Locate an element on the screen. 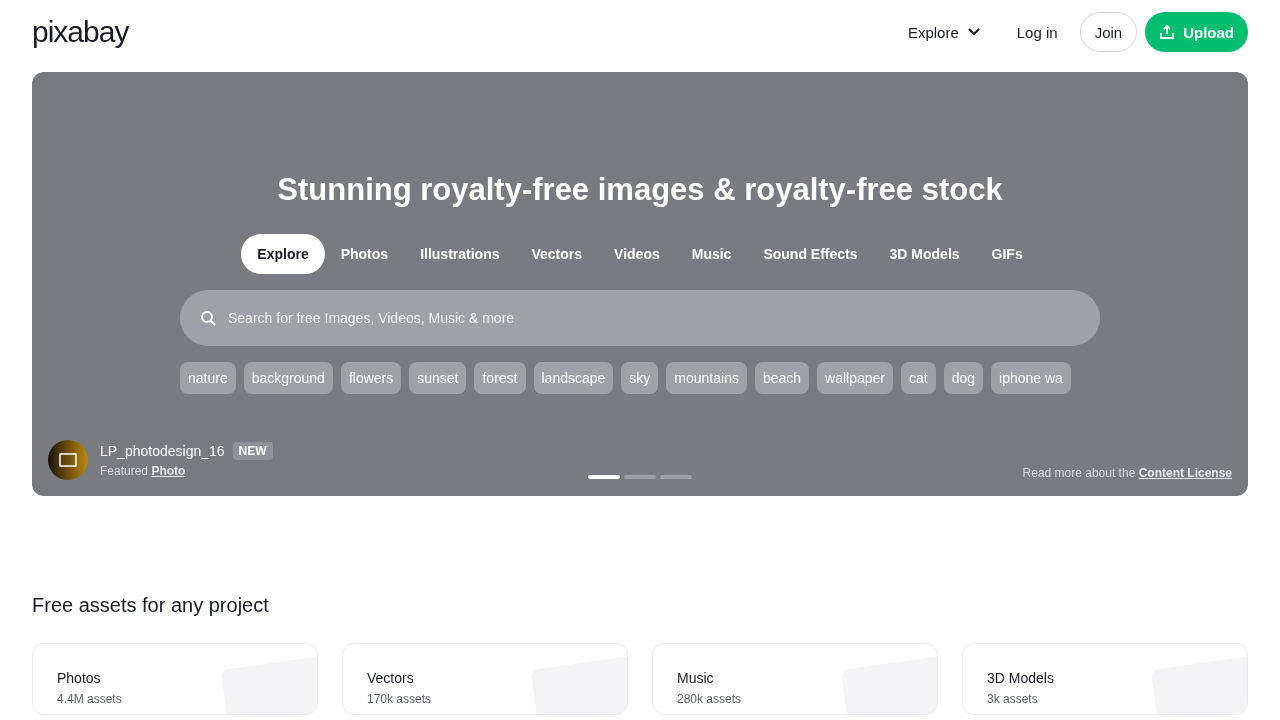 The width and height of the screenshot is (1280, 720). upload-icon is located at coordinates (1167, 32).